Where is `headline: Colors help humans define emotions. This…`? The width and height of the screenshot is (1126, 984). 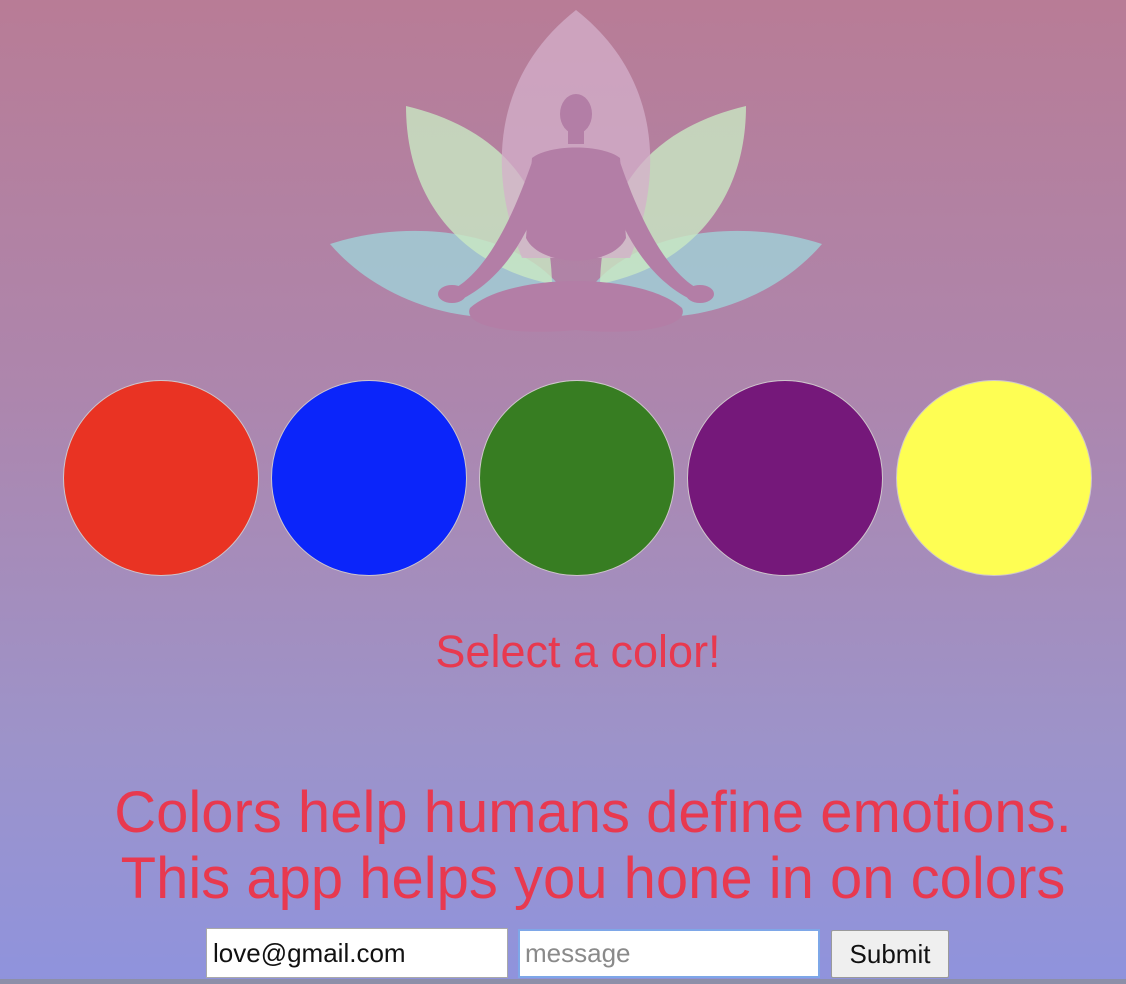
headline: Colors help humans define emotions. This… is located at coordinates (578, 846).